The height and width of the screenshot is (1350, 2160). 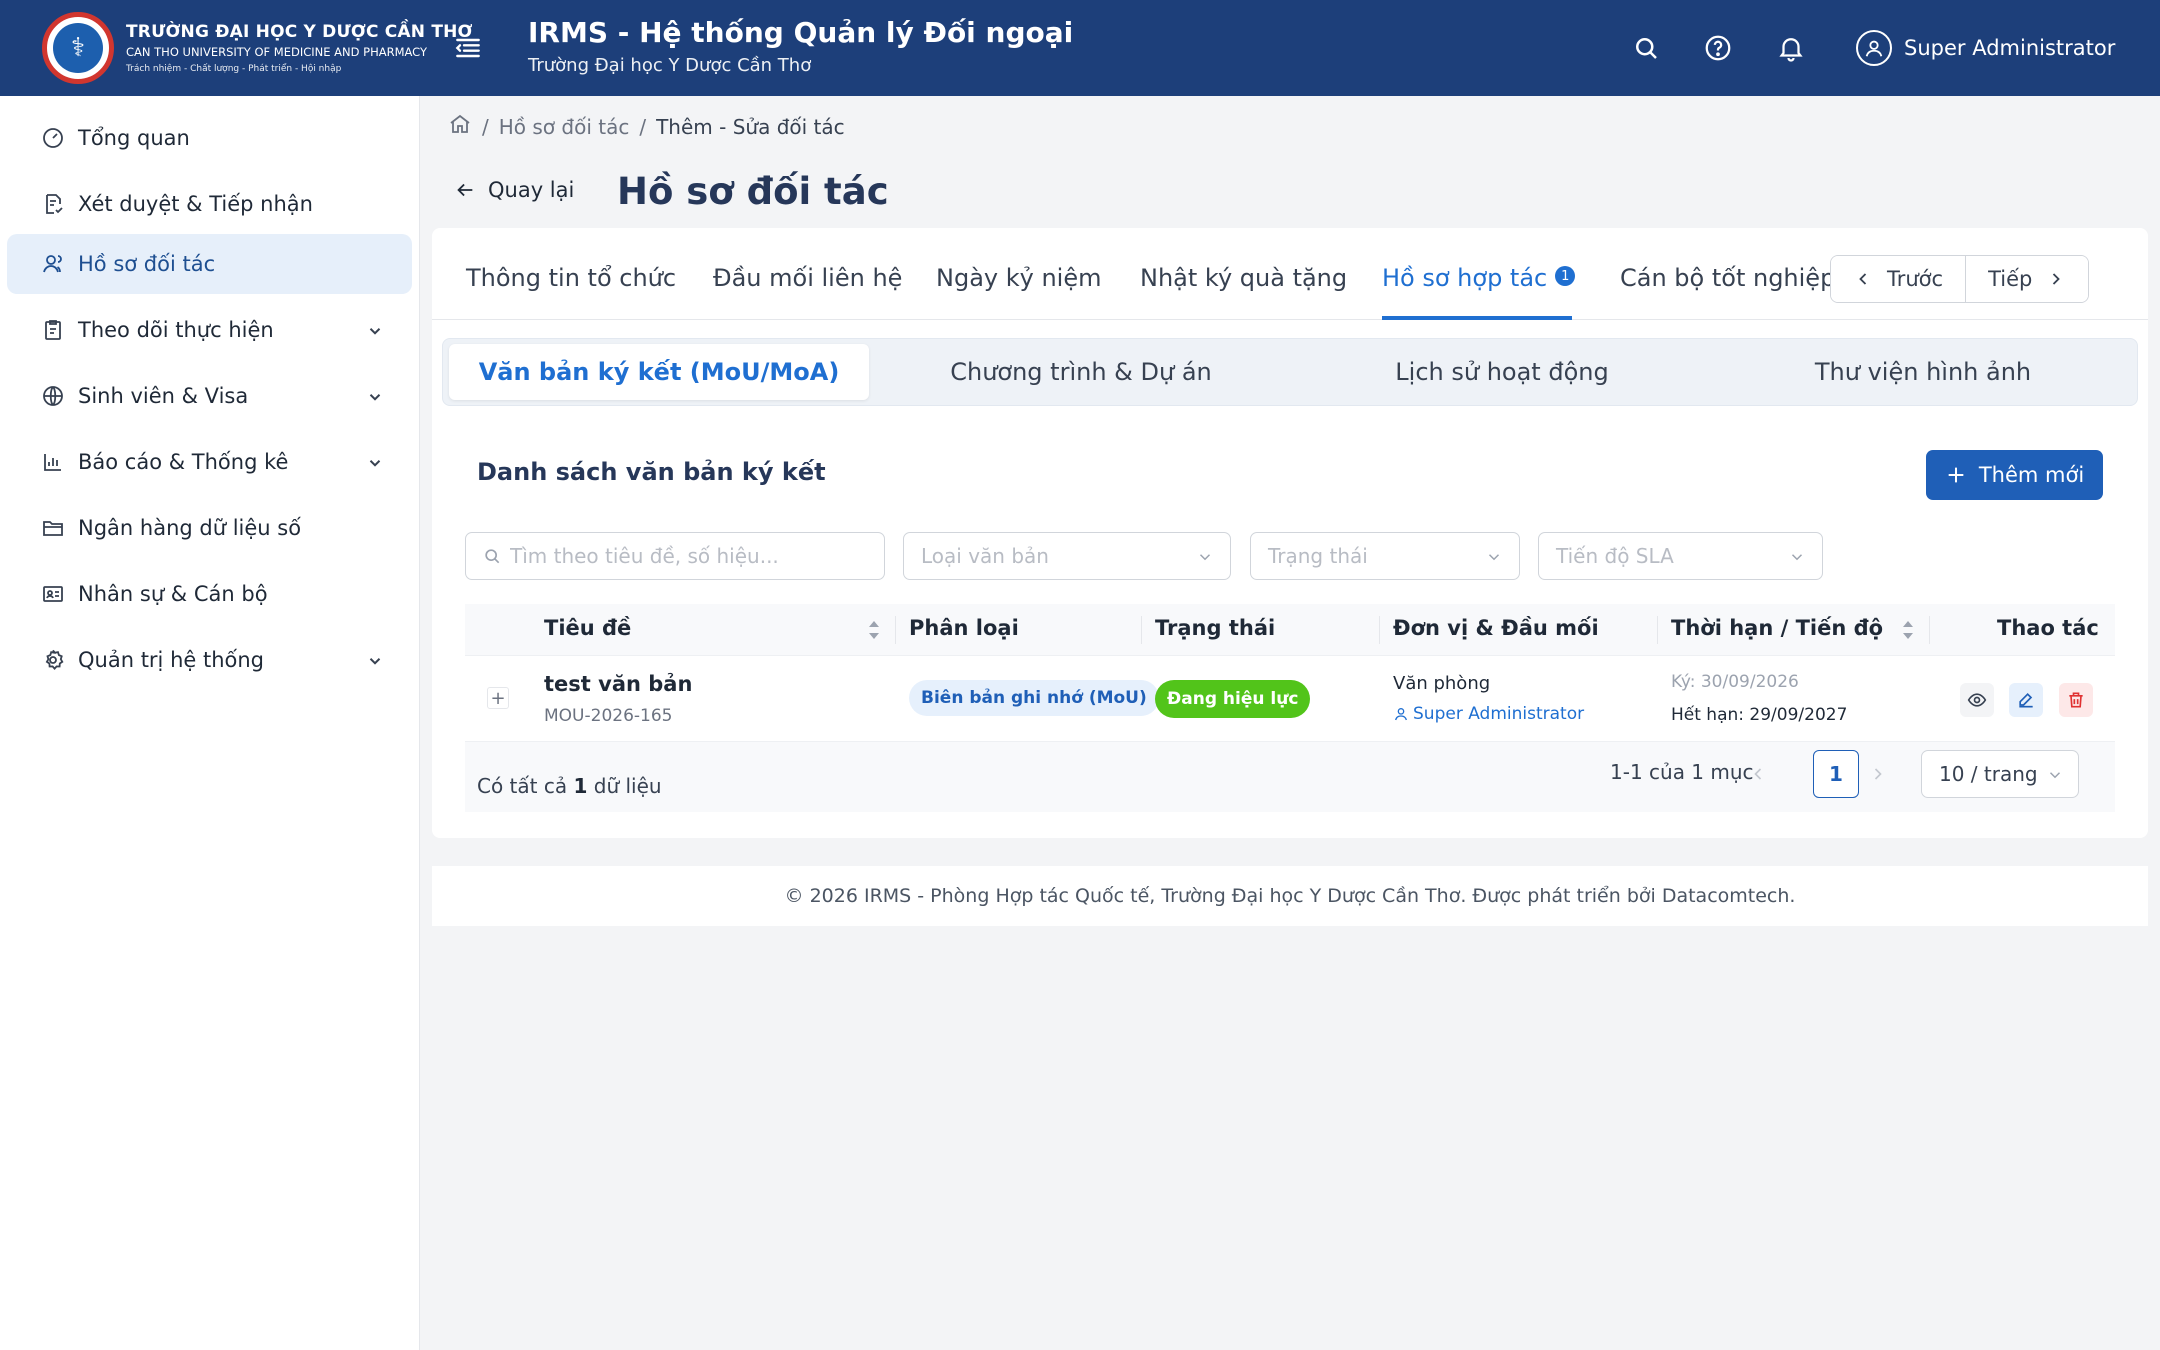 I want to click on tab-cooperation-label: Hồ sơ hợp tác, so click(x=1465, y=278).